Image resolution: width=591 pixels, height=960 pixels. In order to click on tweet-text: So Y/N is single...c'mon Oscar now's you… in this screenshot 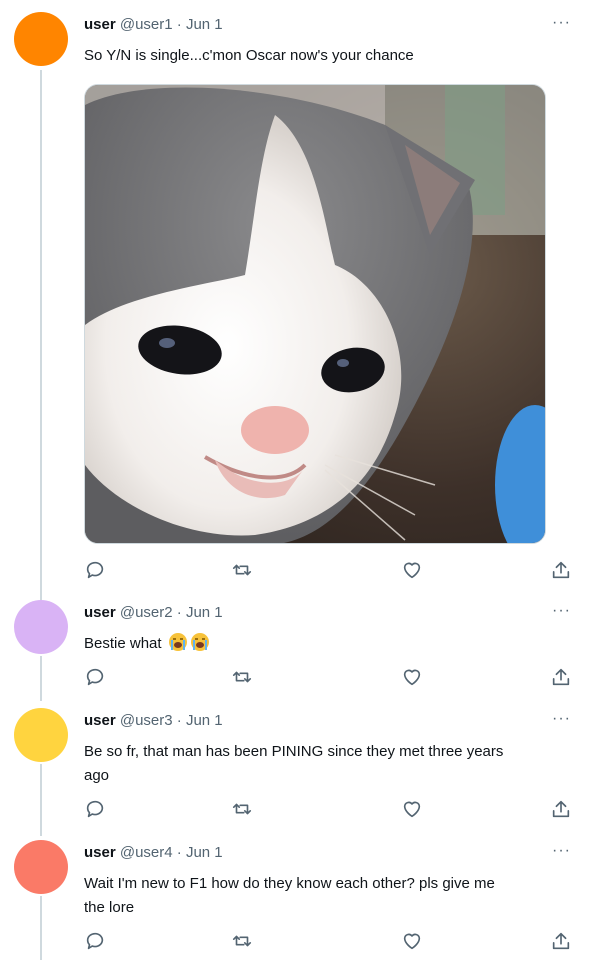, I will do `click(249, 55)`.